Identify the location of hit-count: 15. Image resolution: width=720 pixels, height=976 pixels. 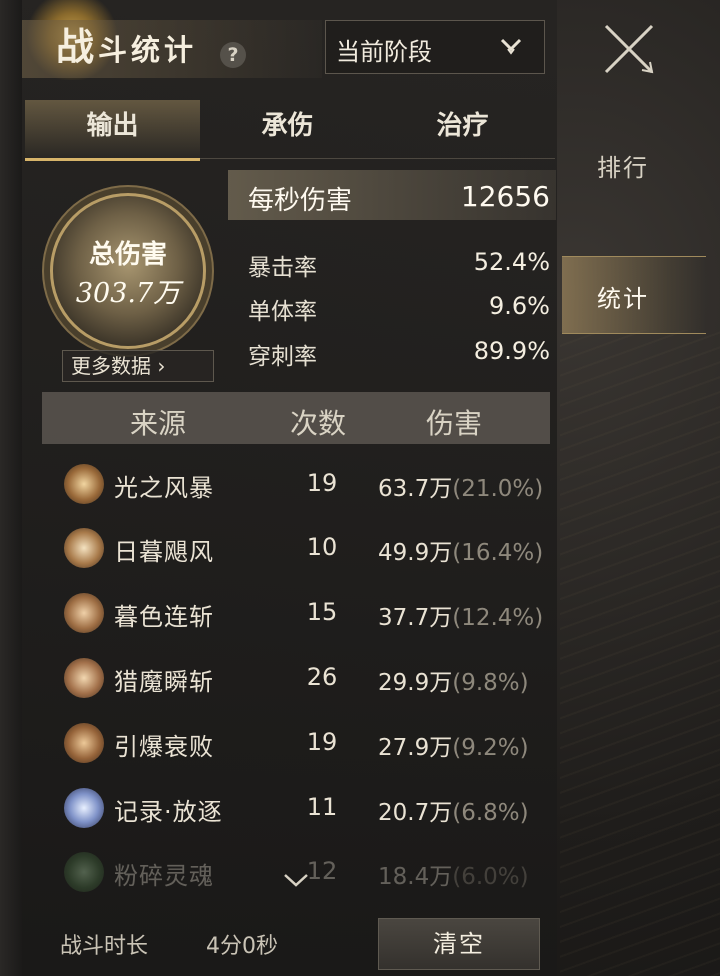
(322, 612).